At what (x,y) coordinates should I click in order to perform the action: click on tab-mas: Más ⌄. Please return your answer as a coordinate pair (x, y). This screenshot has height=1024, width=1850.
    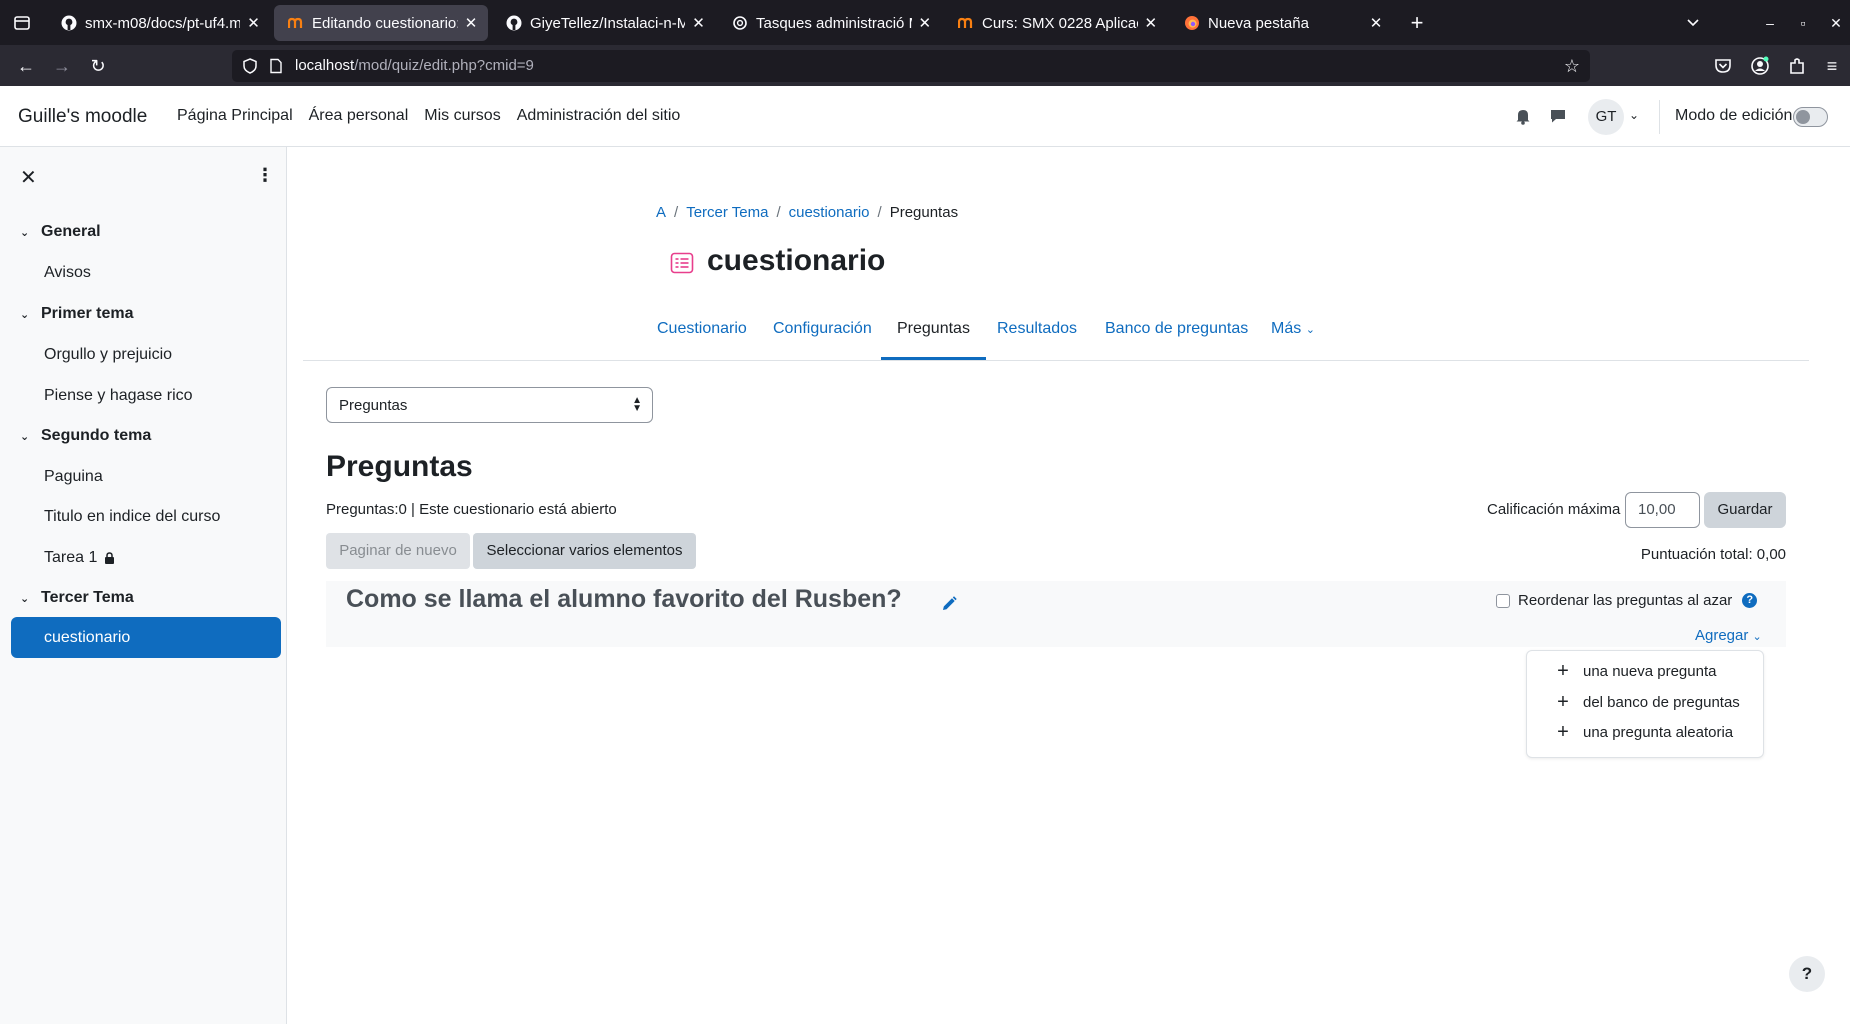
    Looking at the image, I should click on (1293, 340).